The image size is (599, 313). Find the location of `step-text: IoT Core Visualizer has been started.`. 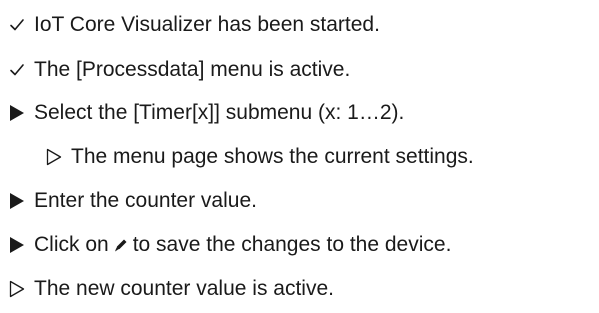

step-text: IoT Core Visualizer has been started. is located at coordinates (207, 24).